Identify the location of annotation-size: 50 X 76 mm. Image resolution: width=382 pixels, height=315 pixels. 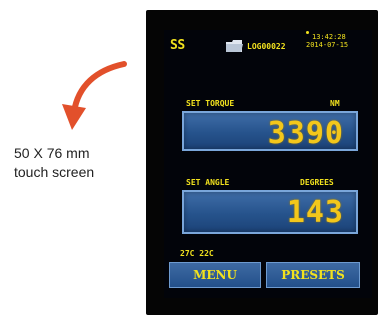
(52, 153).